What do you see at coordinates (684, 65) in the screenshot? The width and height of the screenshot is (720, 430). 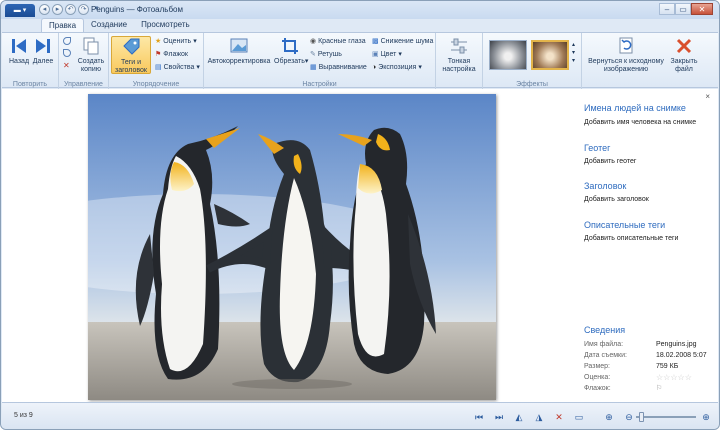 I see `close-file-label: Закрыть файл` at bounding box center [684, 65].